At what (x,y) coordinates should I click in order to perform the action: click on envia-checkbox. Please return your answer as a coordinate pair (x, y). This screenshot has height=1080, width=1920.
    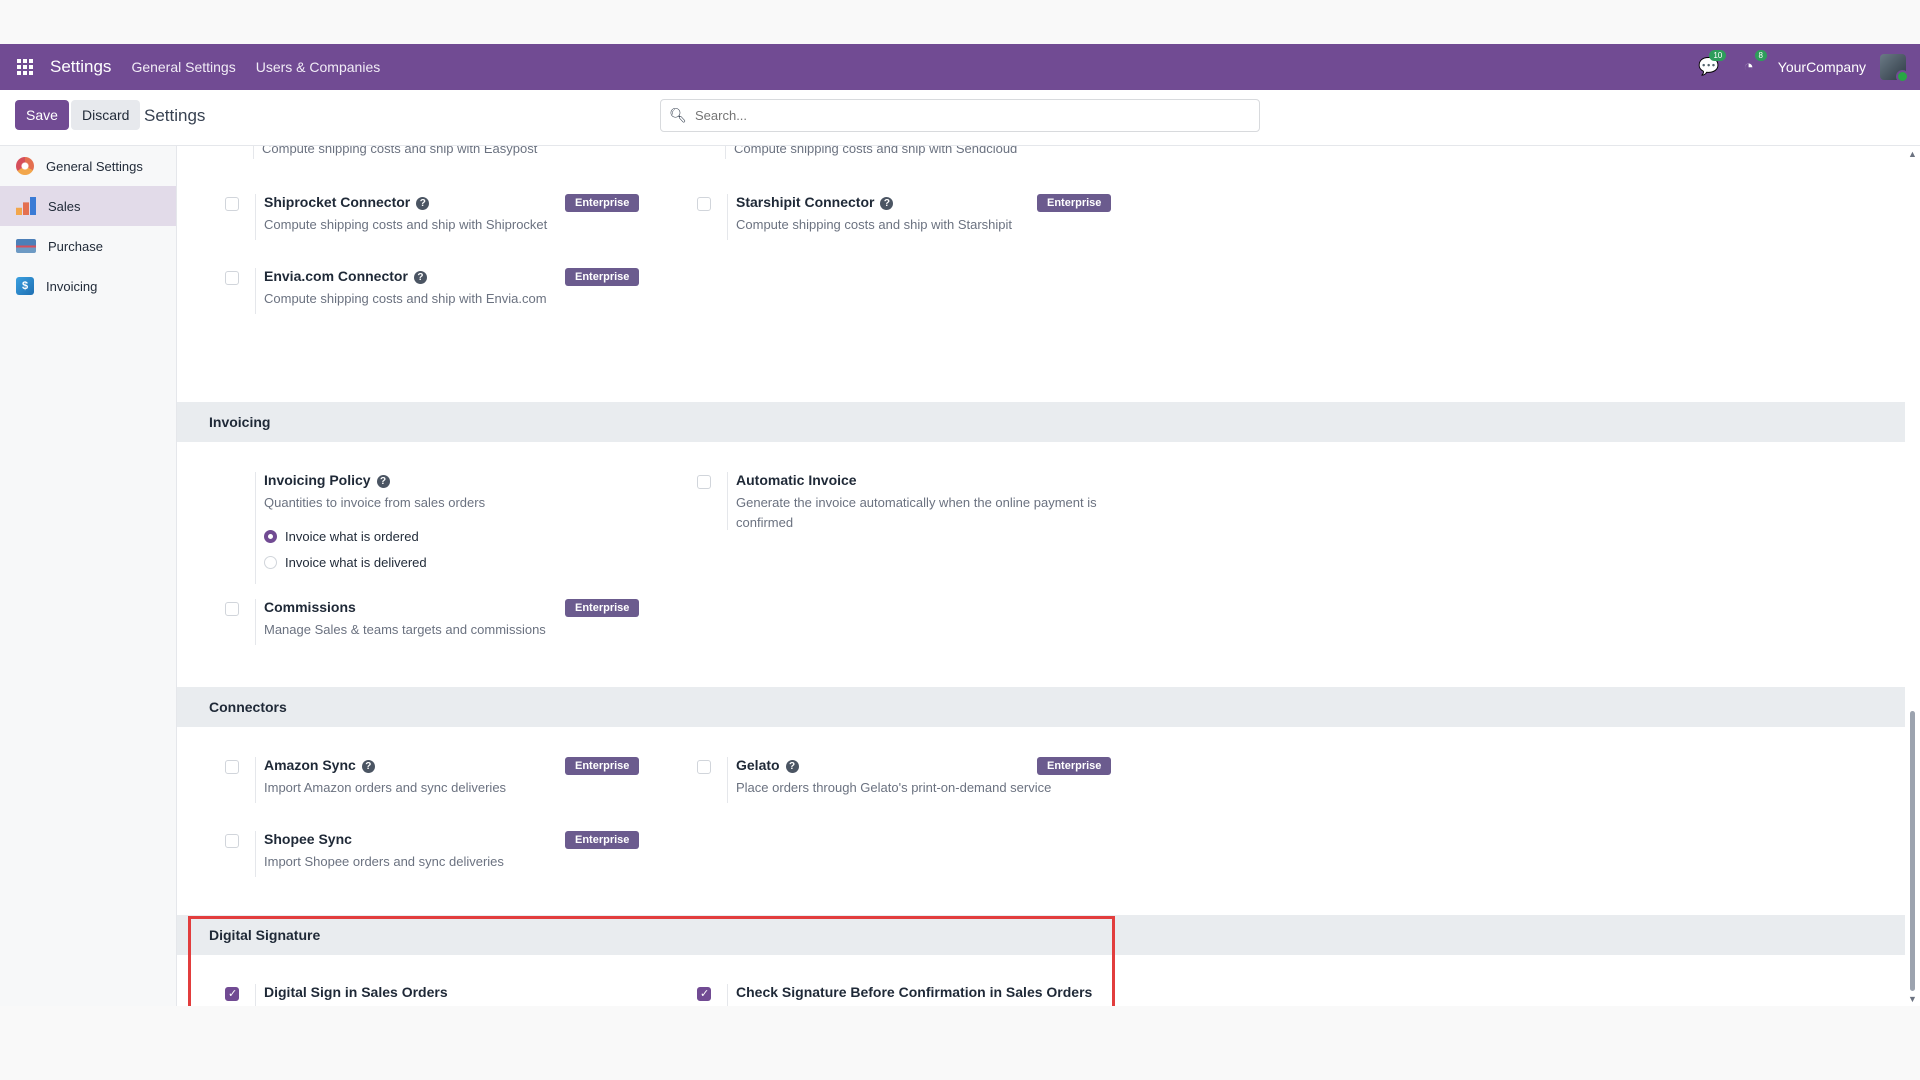
    Looking at the image, I should click on (232, 278).